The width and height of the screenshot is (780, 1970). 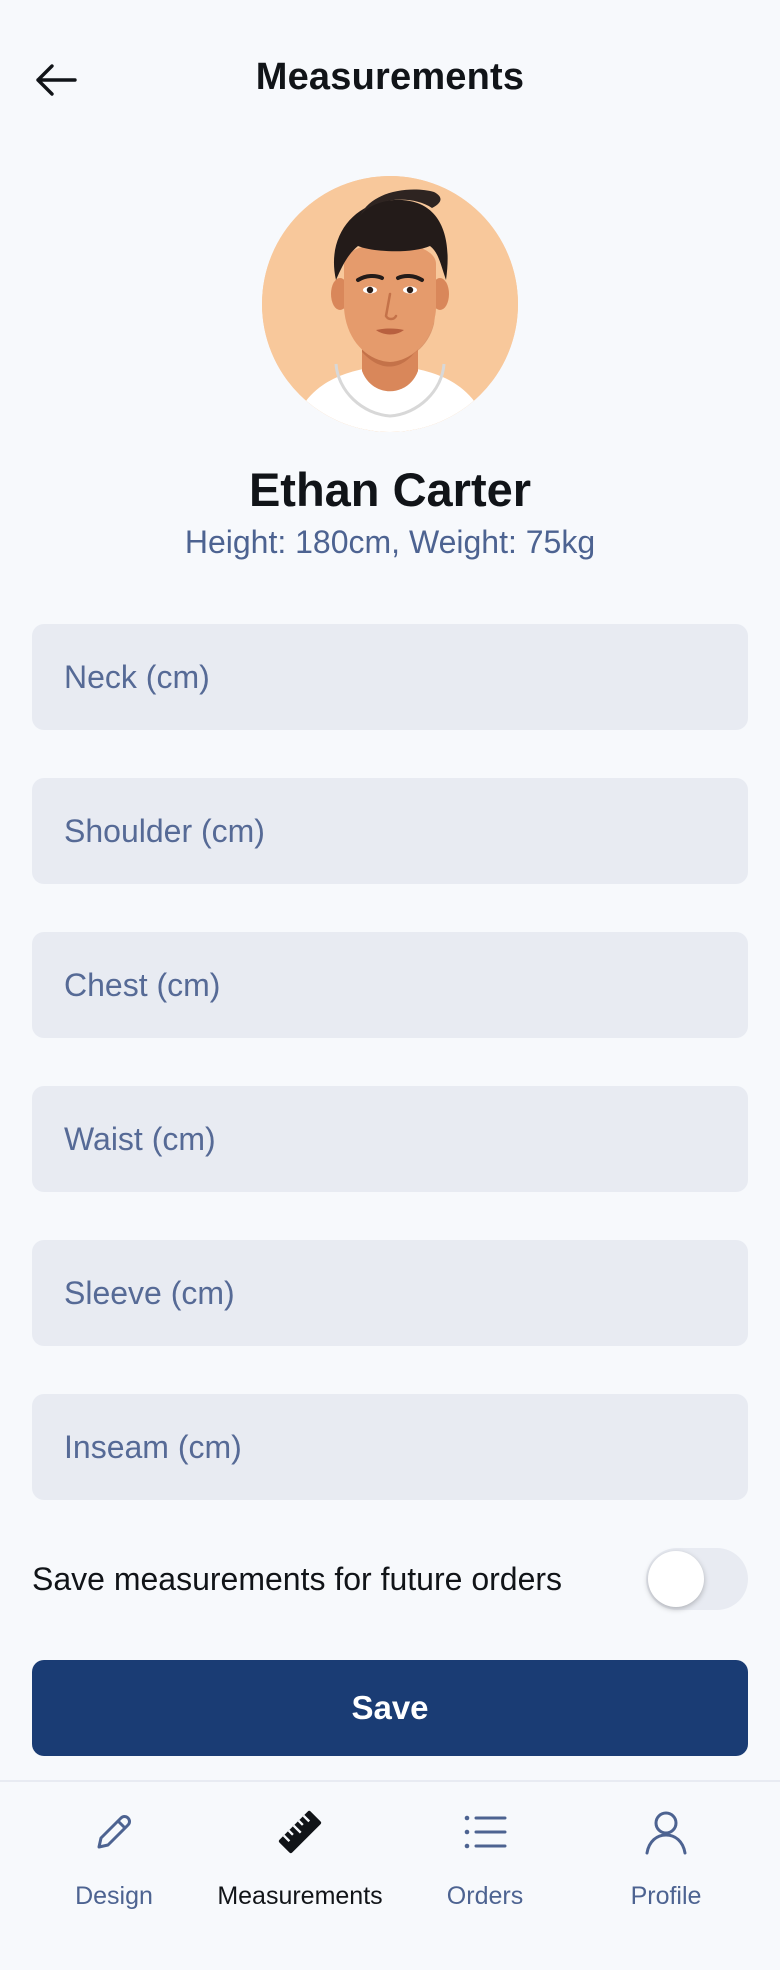 I want to click on avatar, so click(x=390, y=304).